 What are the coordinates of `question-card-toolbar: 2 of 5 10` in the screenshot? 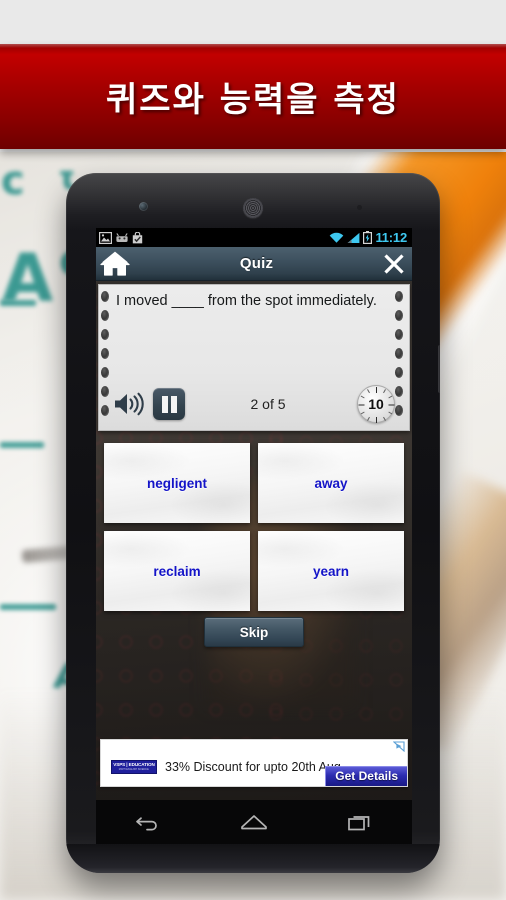 It's located at (254, 404).